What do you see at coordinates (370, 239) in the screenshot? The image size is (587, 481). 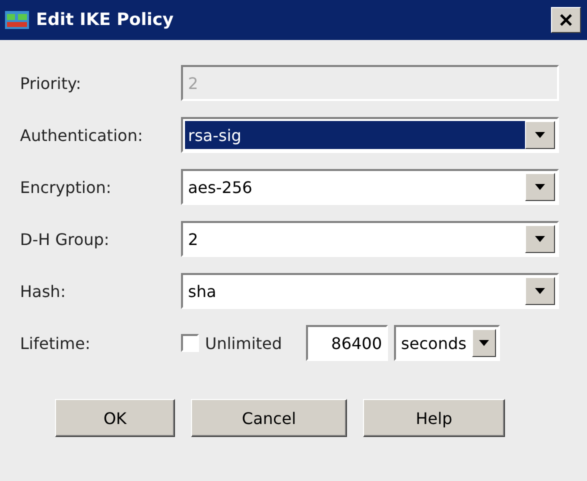 I see `dropdown-field: 2` at bounding box center [370, 239].